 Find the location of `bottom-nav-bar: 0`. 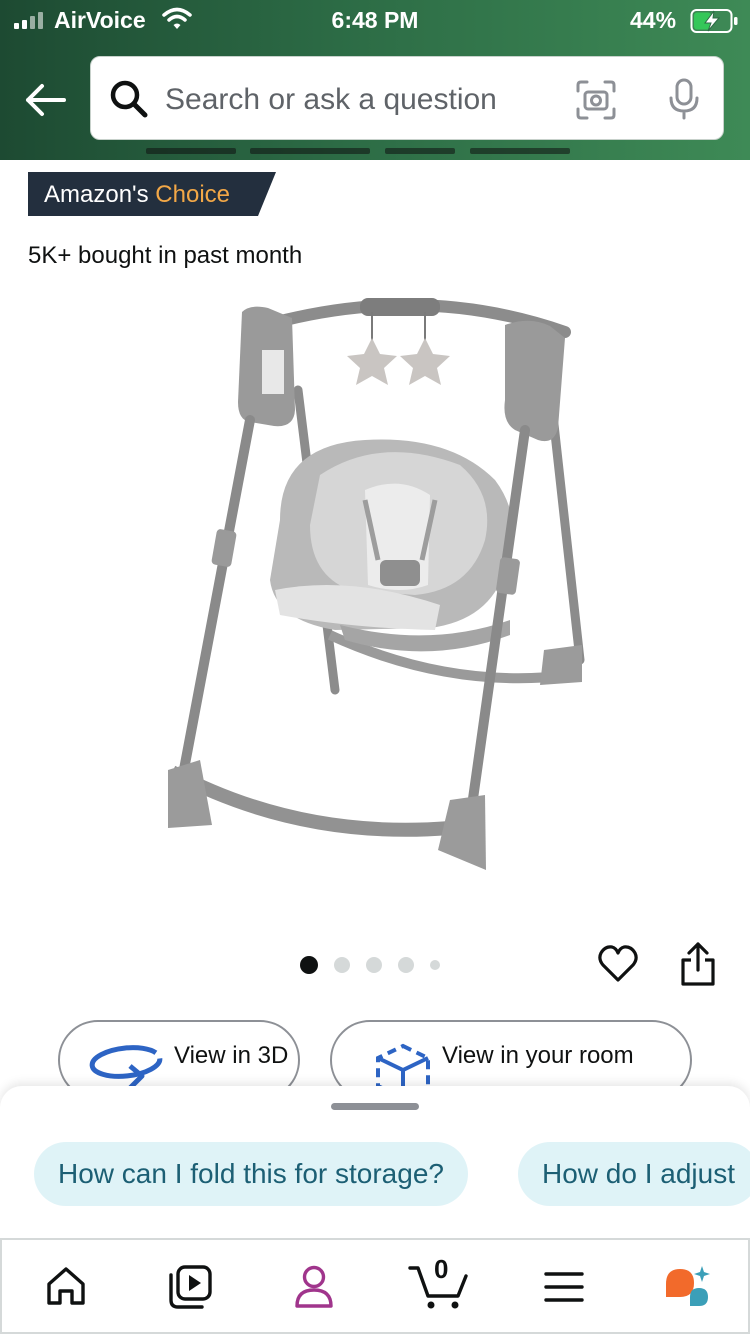

bottom-nav-bar: 0 is located at coordinates (375, 1286).